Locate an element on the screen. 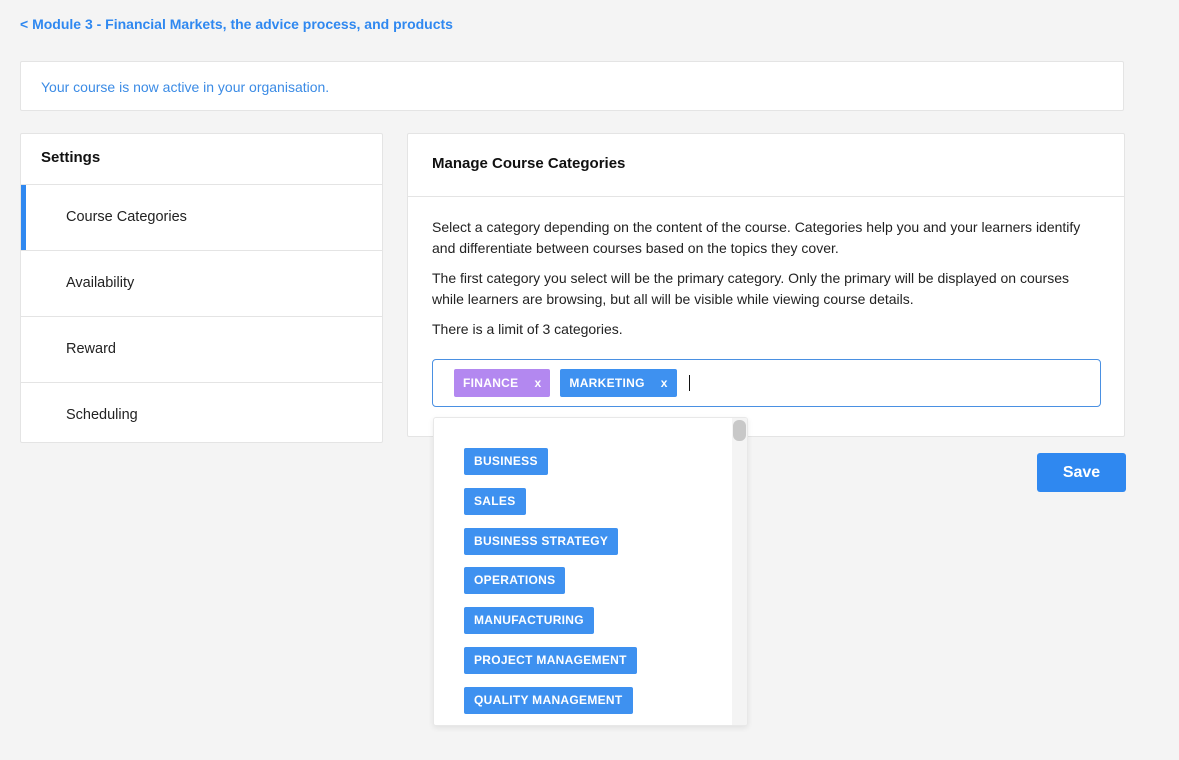 Image resolution: width=1179 pixels, height=760 pixels. settings-item-label: Scheduling is located at coordinates (102, 415).